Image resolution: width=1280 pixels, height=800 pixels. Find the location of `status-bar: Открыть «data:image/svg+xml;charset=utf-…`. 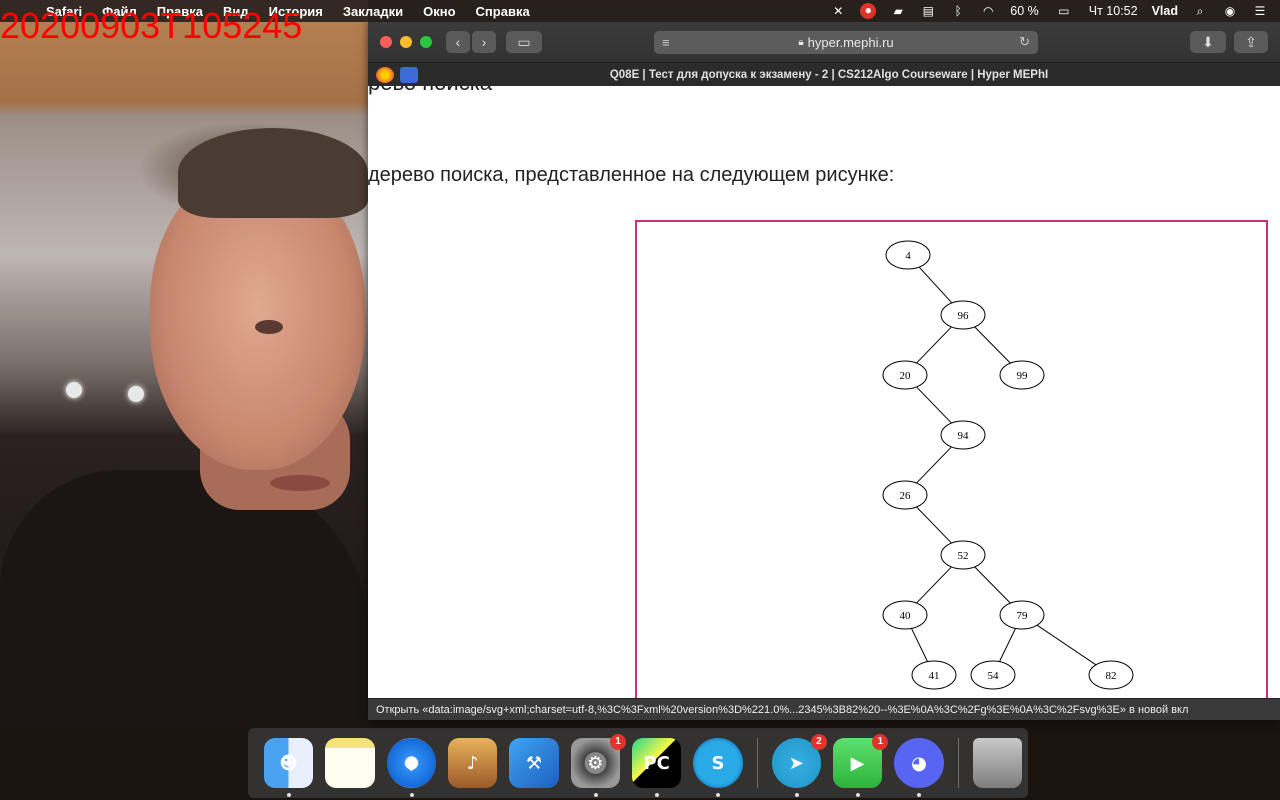

status-bar: Открыть «data:image/svg+xml;charset=utf-… is located at coordinates (824, 709).